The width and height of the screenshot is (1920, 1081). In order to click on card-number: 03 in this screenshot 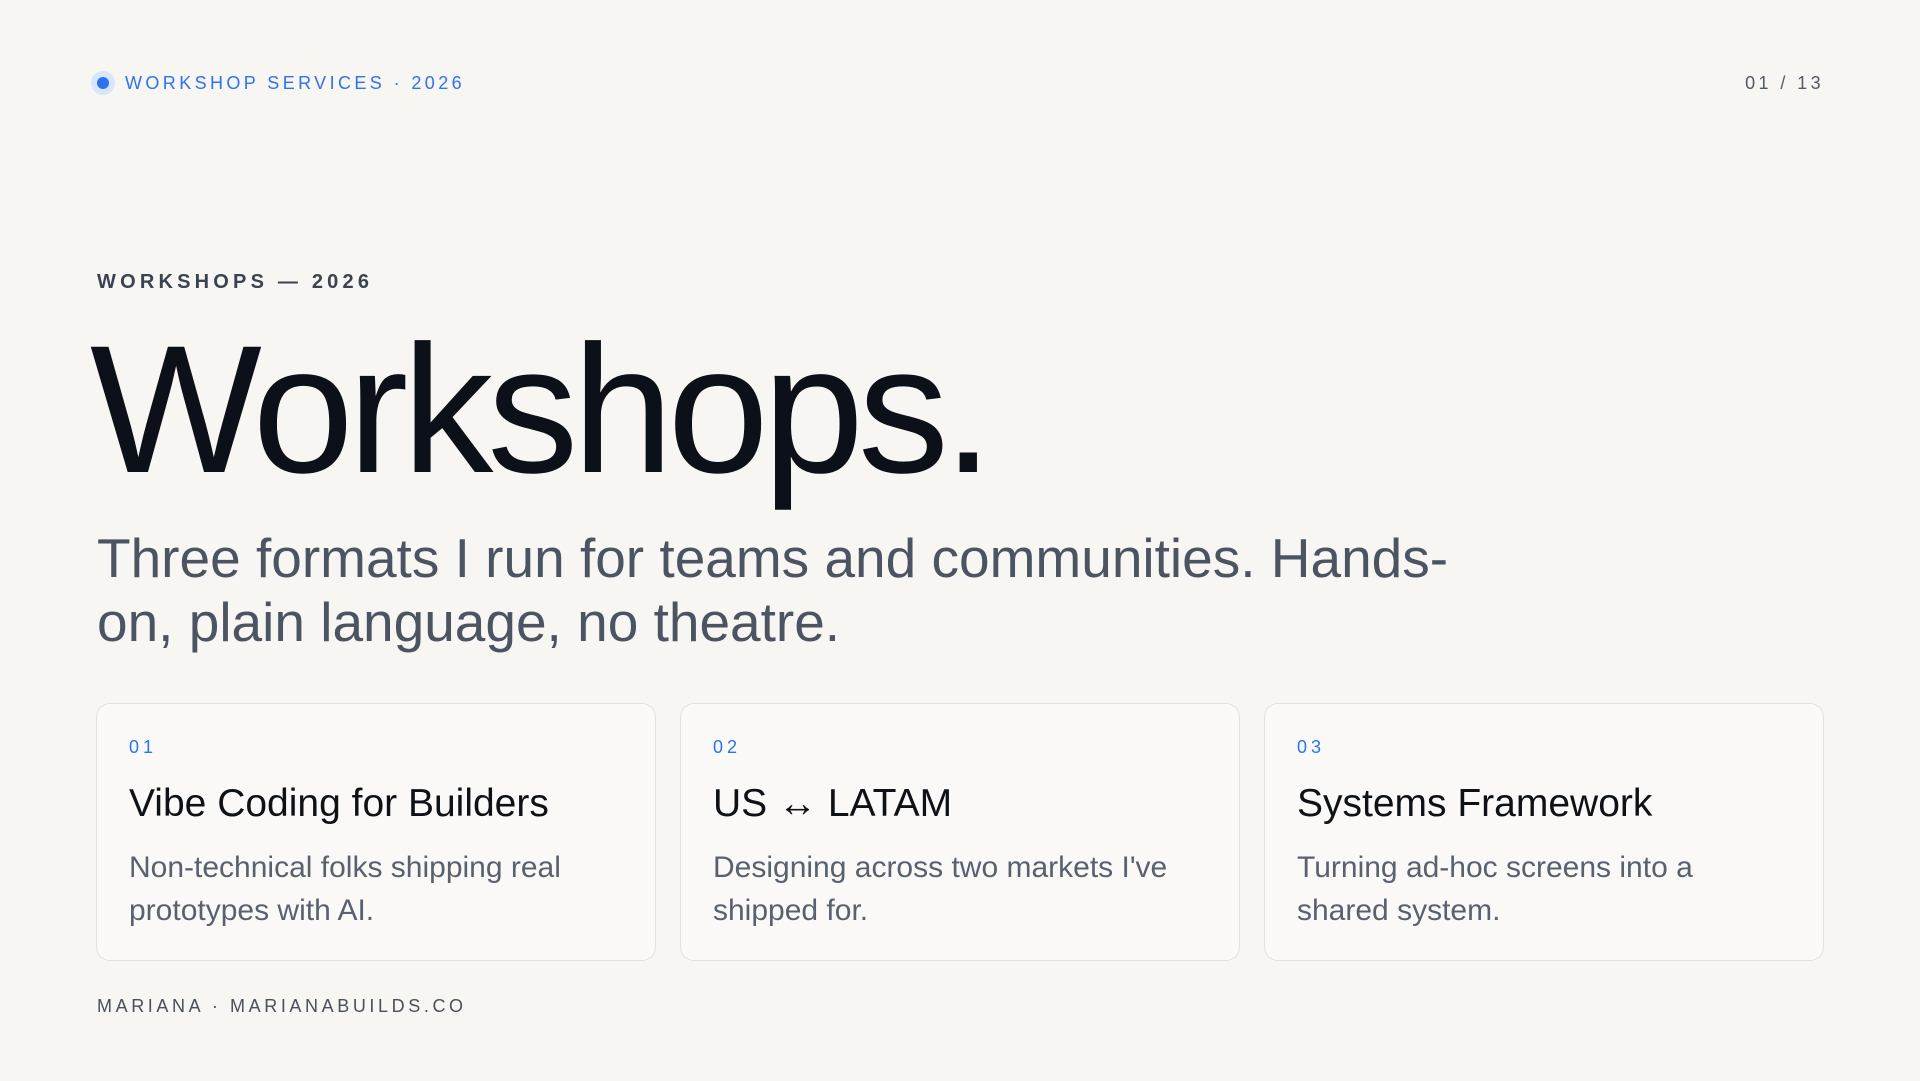, I will do `click(1311, 747)`.